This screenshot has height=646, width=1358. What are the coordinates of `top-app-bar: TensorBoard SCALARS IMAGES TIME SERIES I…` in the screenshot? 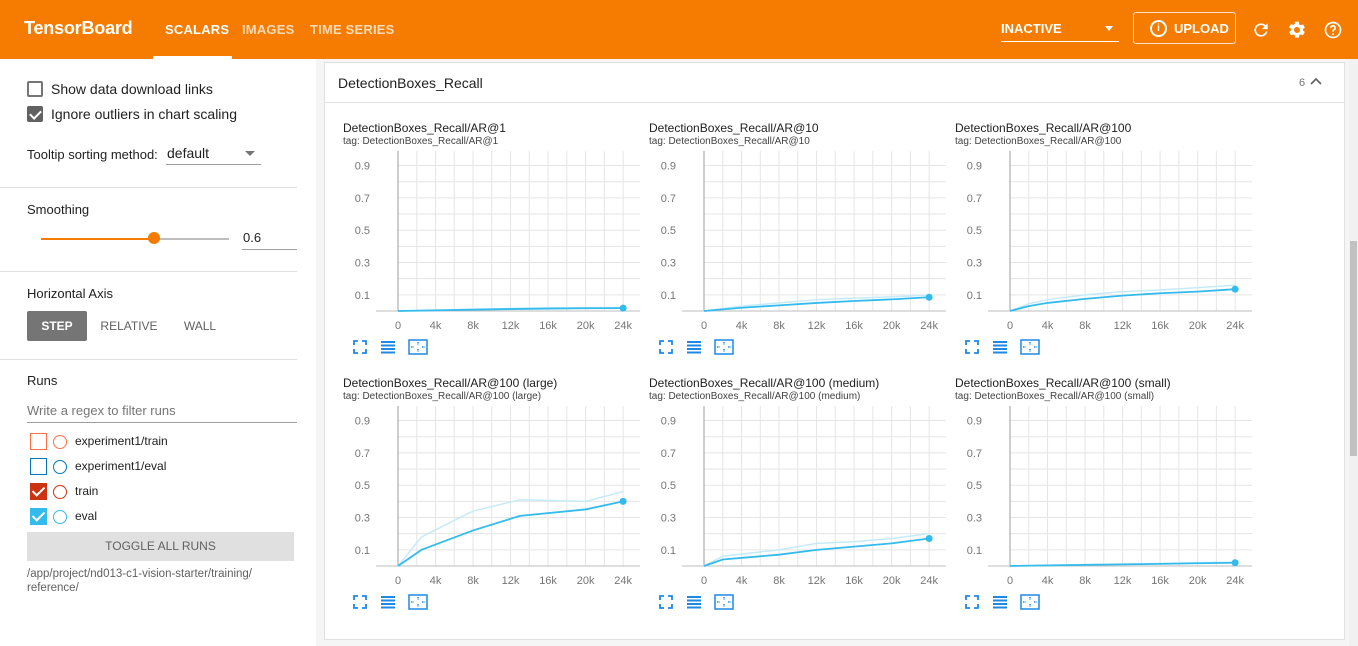 It's located at (679, 29).